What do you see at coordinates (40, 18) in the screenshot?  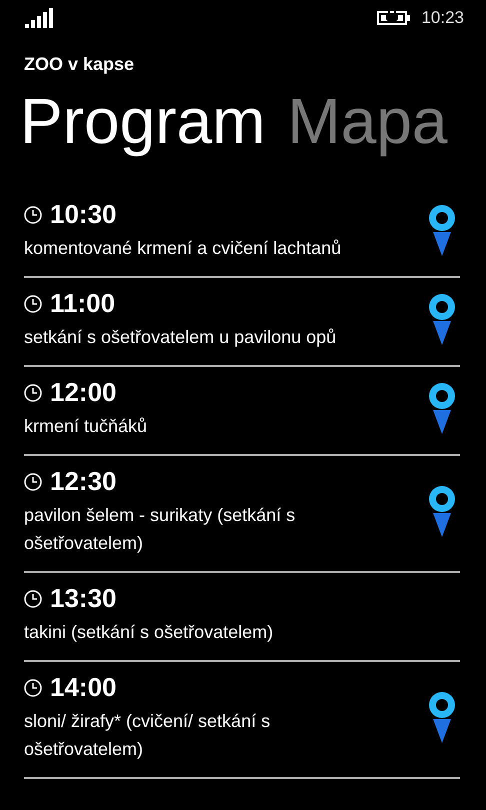 I see `signal-icon` at bounding box center [40, 18].